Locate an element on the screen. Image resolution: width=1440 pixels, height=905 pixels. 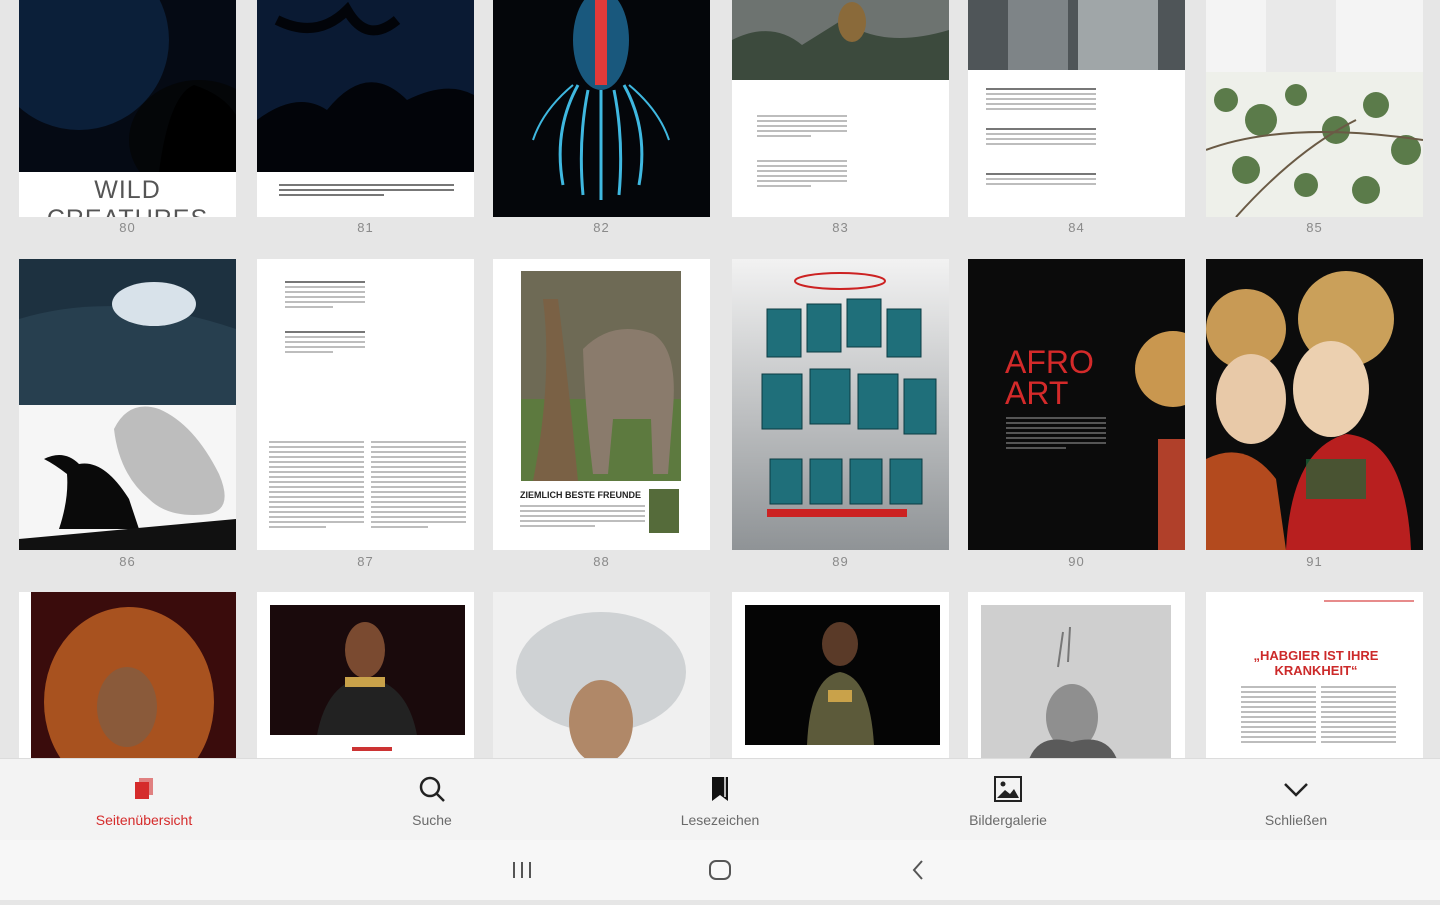
chevron-down-icon is located at coordinates (1296, 790).